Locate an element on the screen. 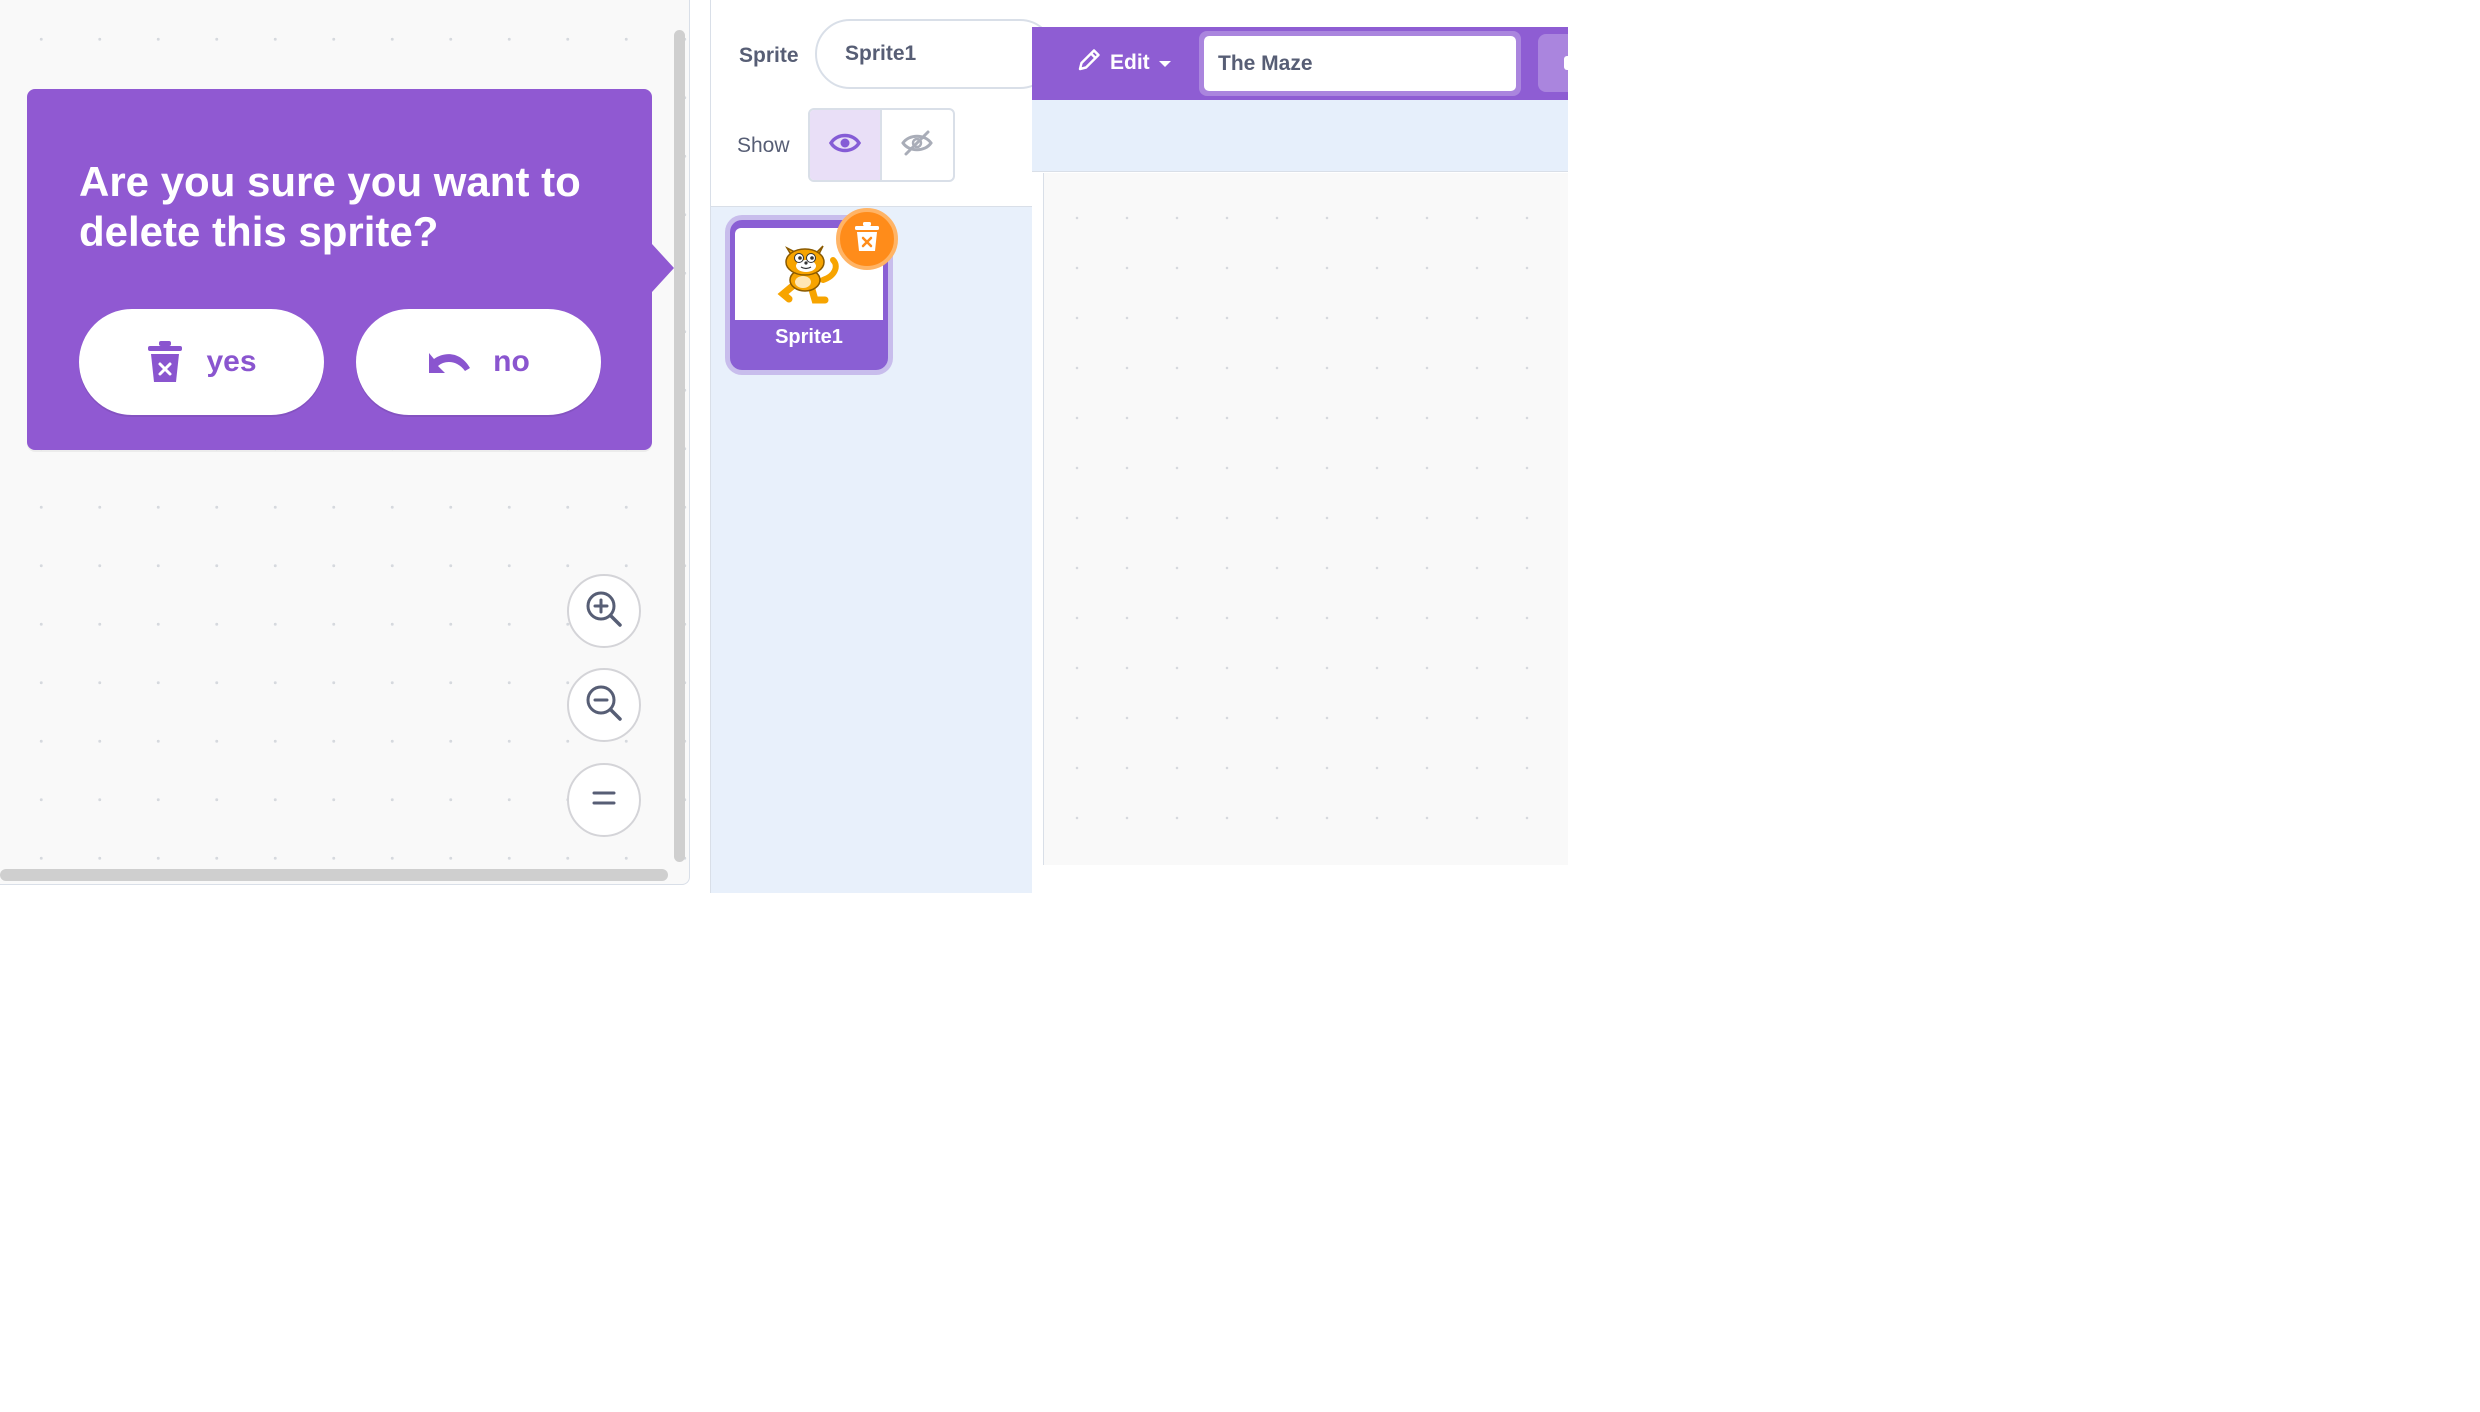  editor-gutter is located at coordinates (1037, 519).